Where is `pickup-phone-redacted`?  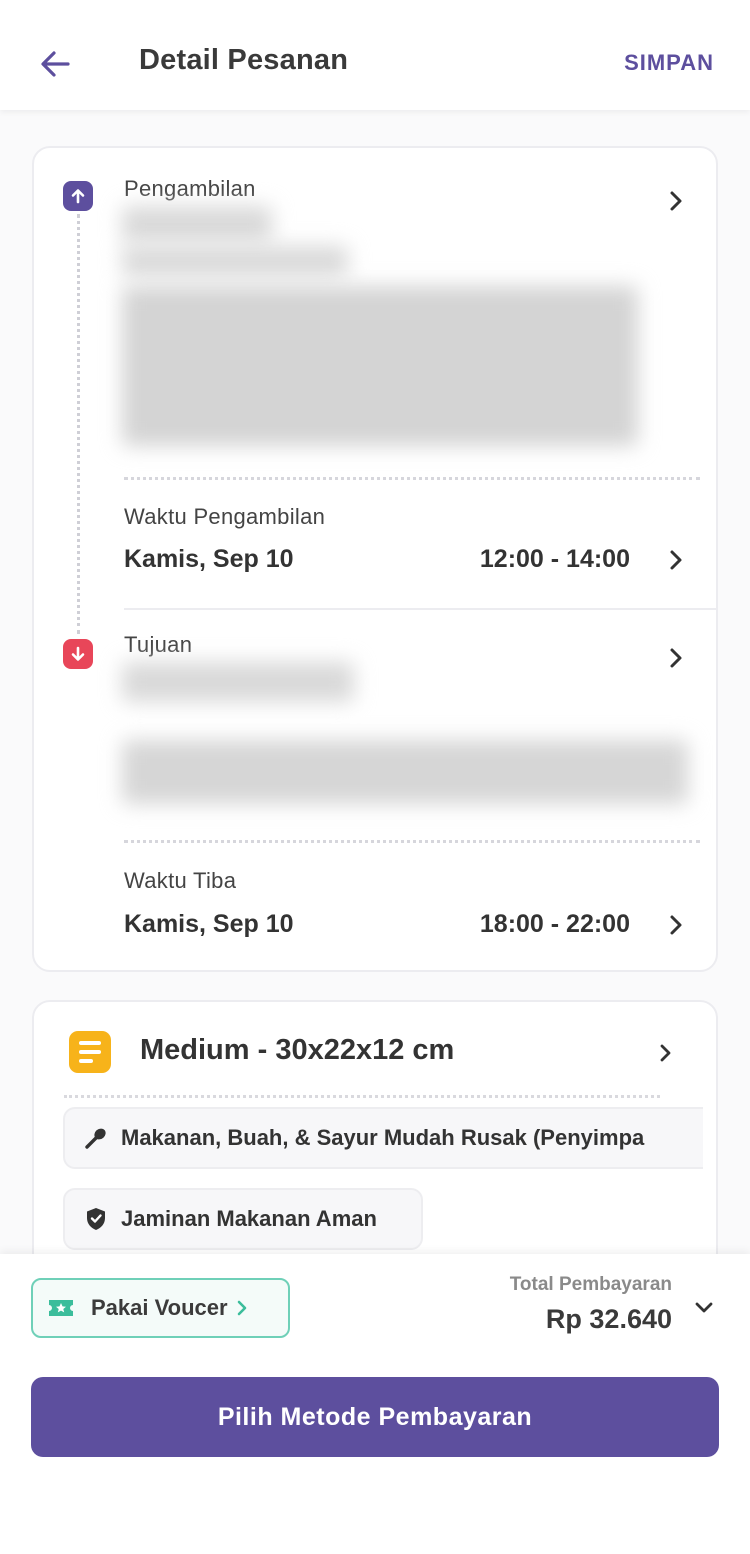 pickup-phone-redacted is located at coordinates (235, 261).